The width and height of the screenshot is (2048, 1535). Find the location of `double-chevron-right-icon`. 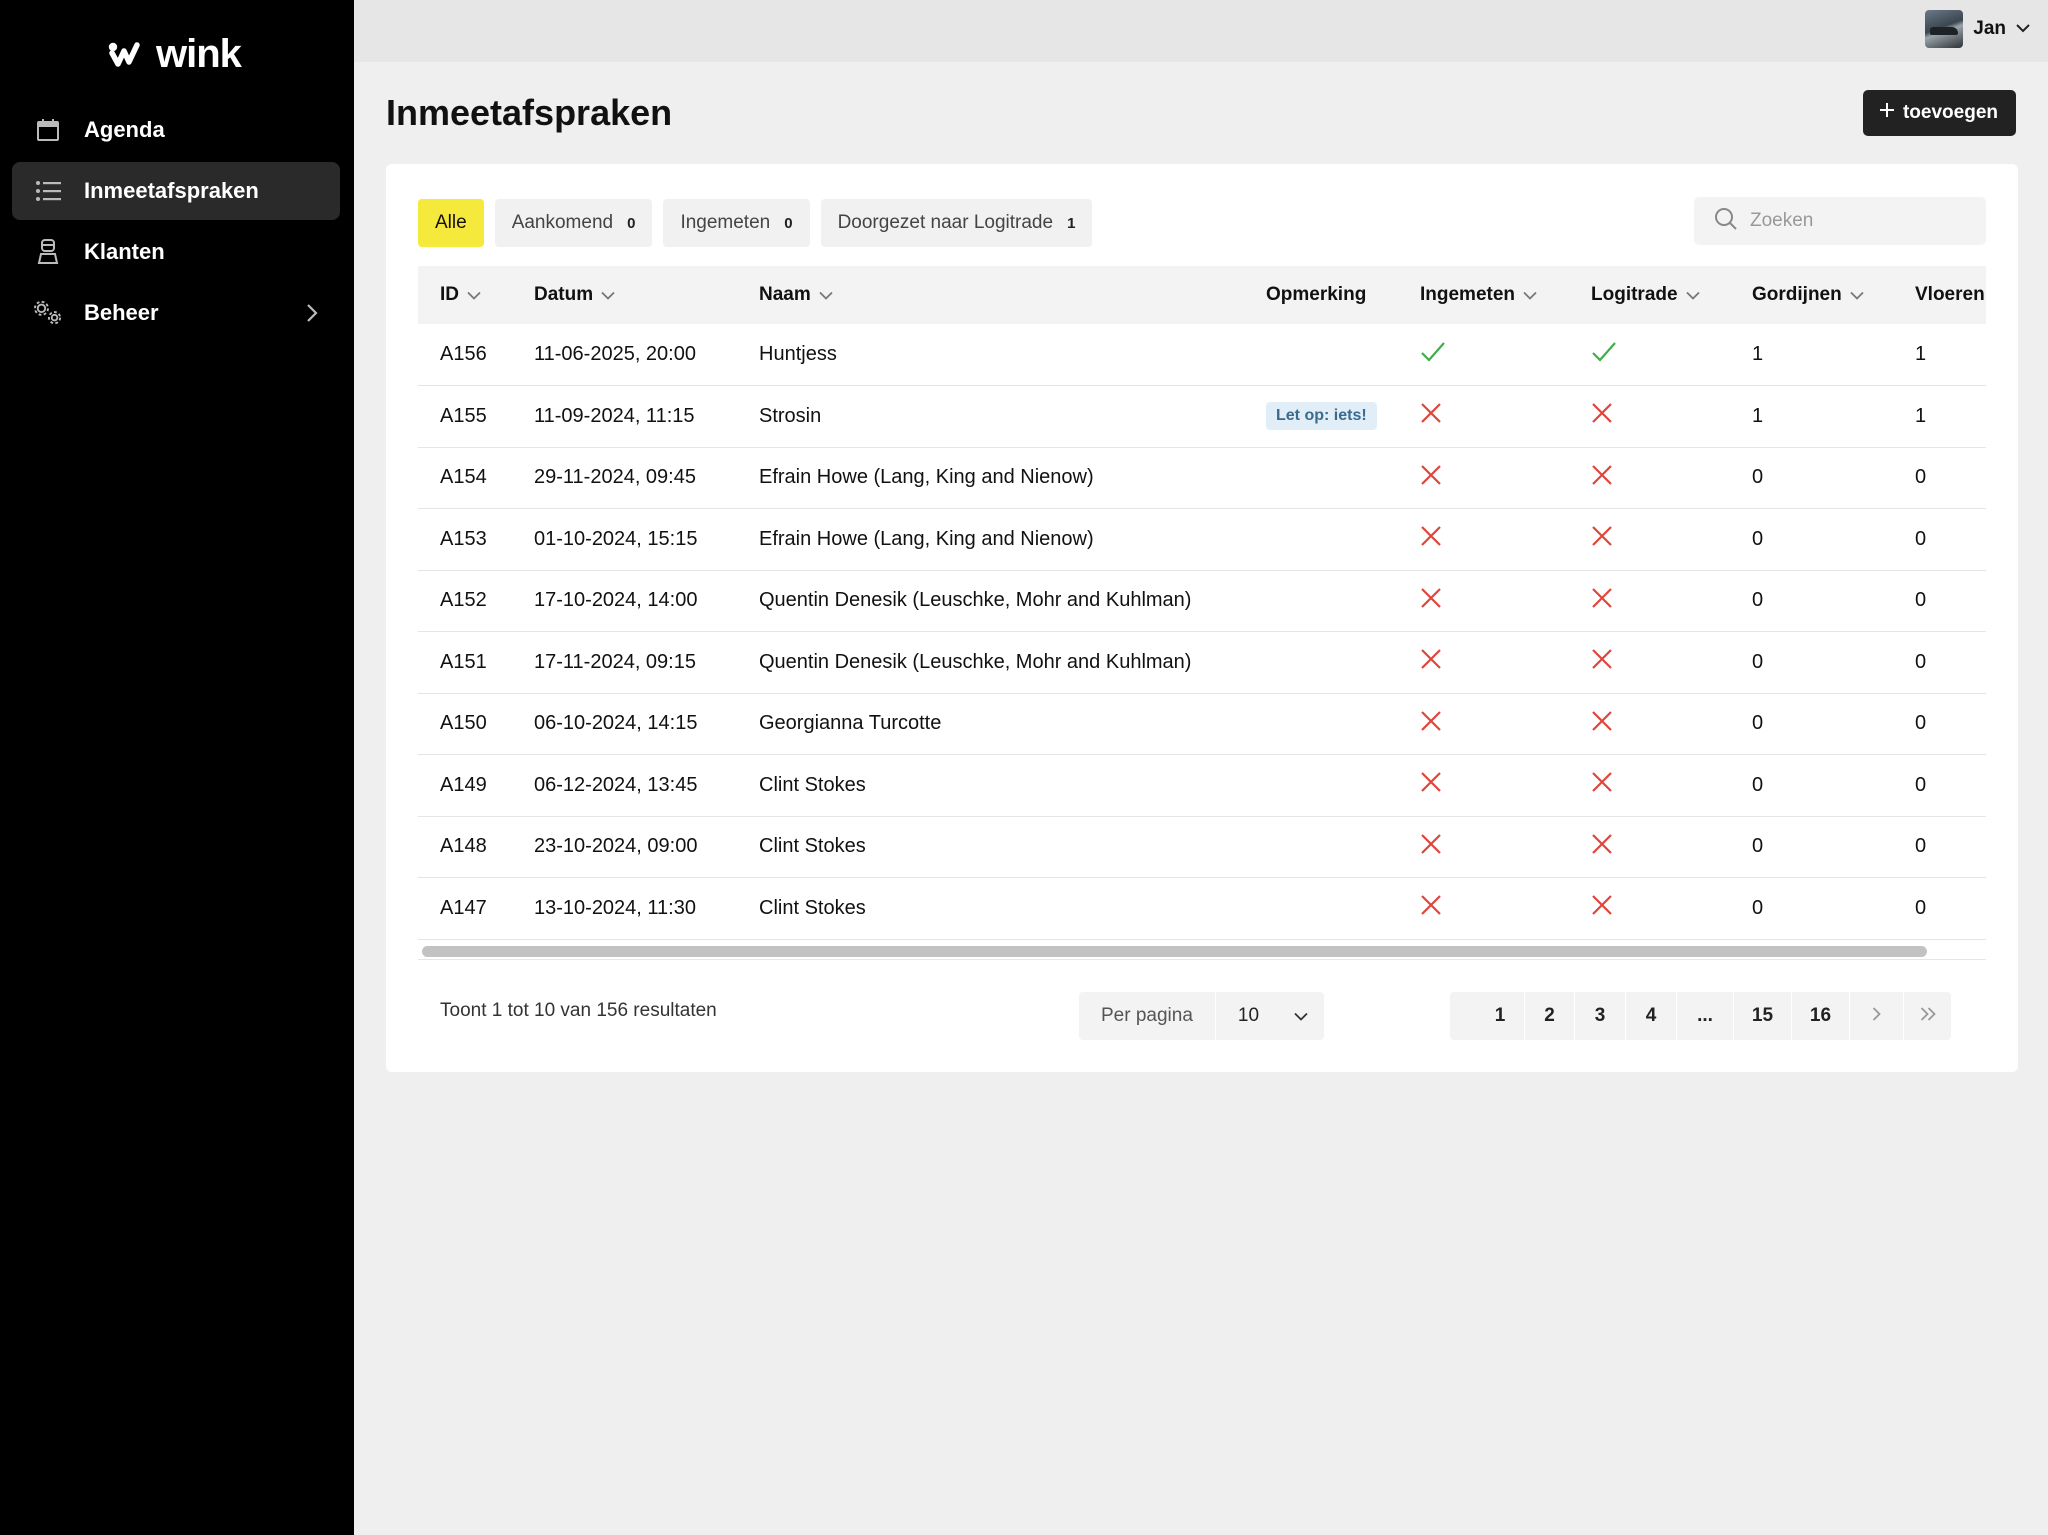

double-chevron-right-icon is located at coordinates (1928, 1016).